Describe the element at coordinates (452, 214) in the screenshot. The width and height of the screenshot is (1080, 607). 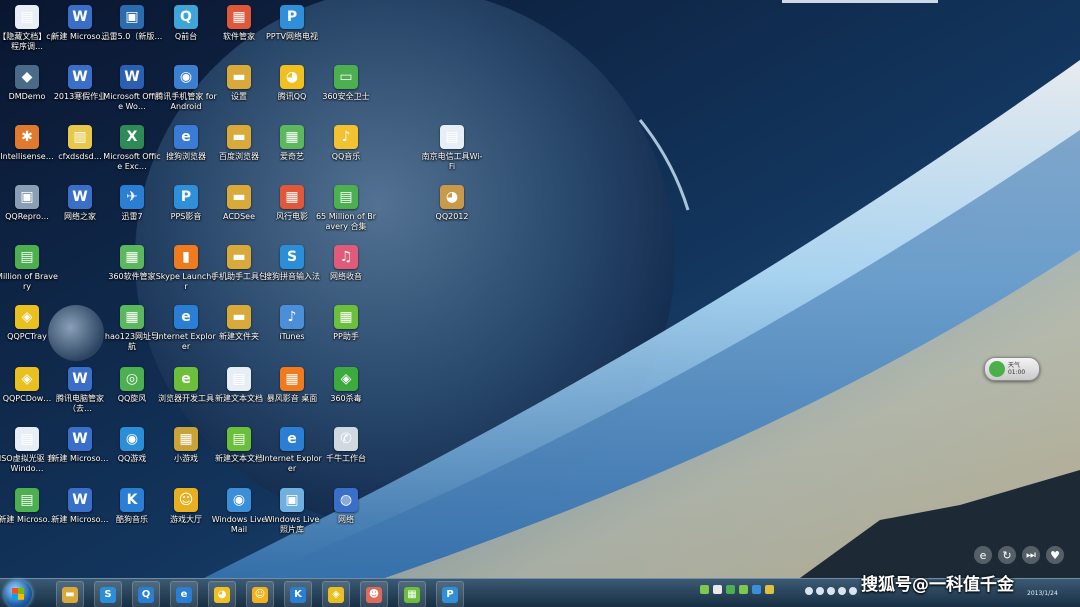
I see `desktop-shortcut: ◕ QQ2012` at that location.